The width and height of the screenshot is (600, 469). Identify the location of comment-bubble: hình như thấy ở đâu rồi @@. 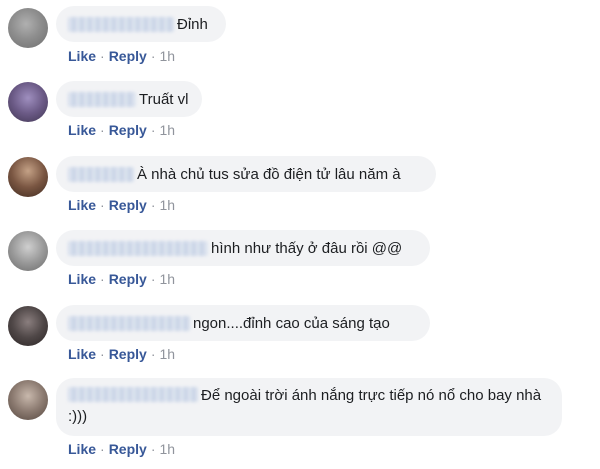
(243, 248).